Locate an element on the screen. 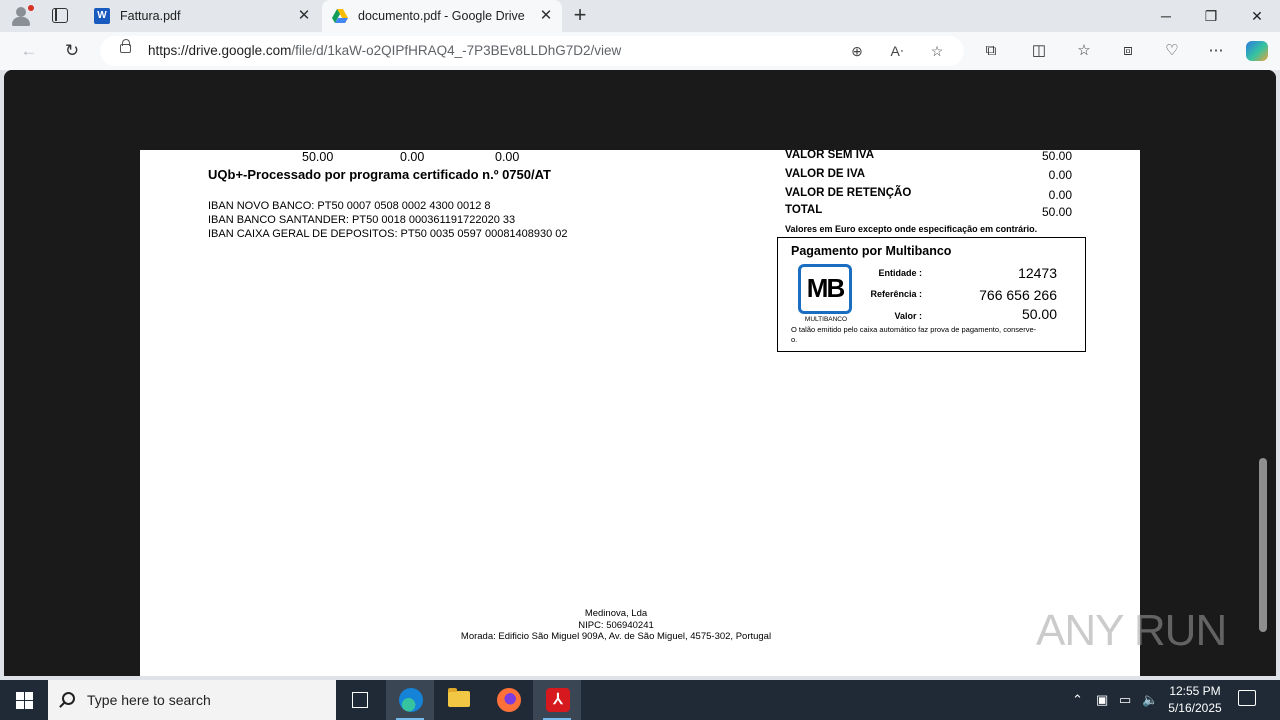 The image size is (1280, 720). multibanco-logo-caption: MULTIBANCO is located at coordinates (826, 319).